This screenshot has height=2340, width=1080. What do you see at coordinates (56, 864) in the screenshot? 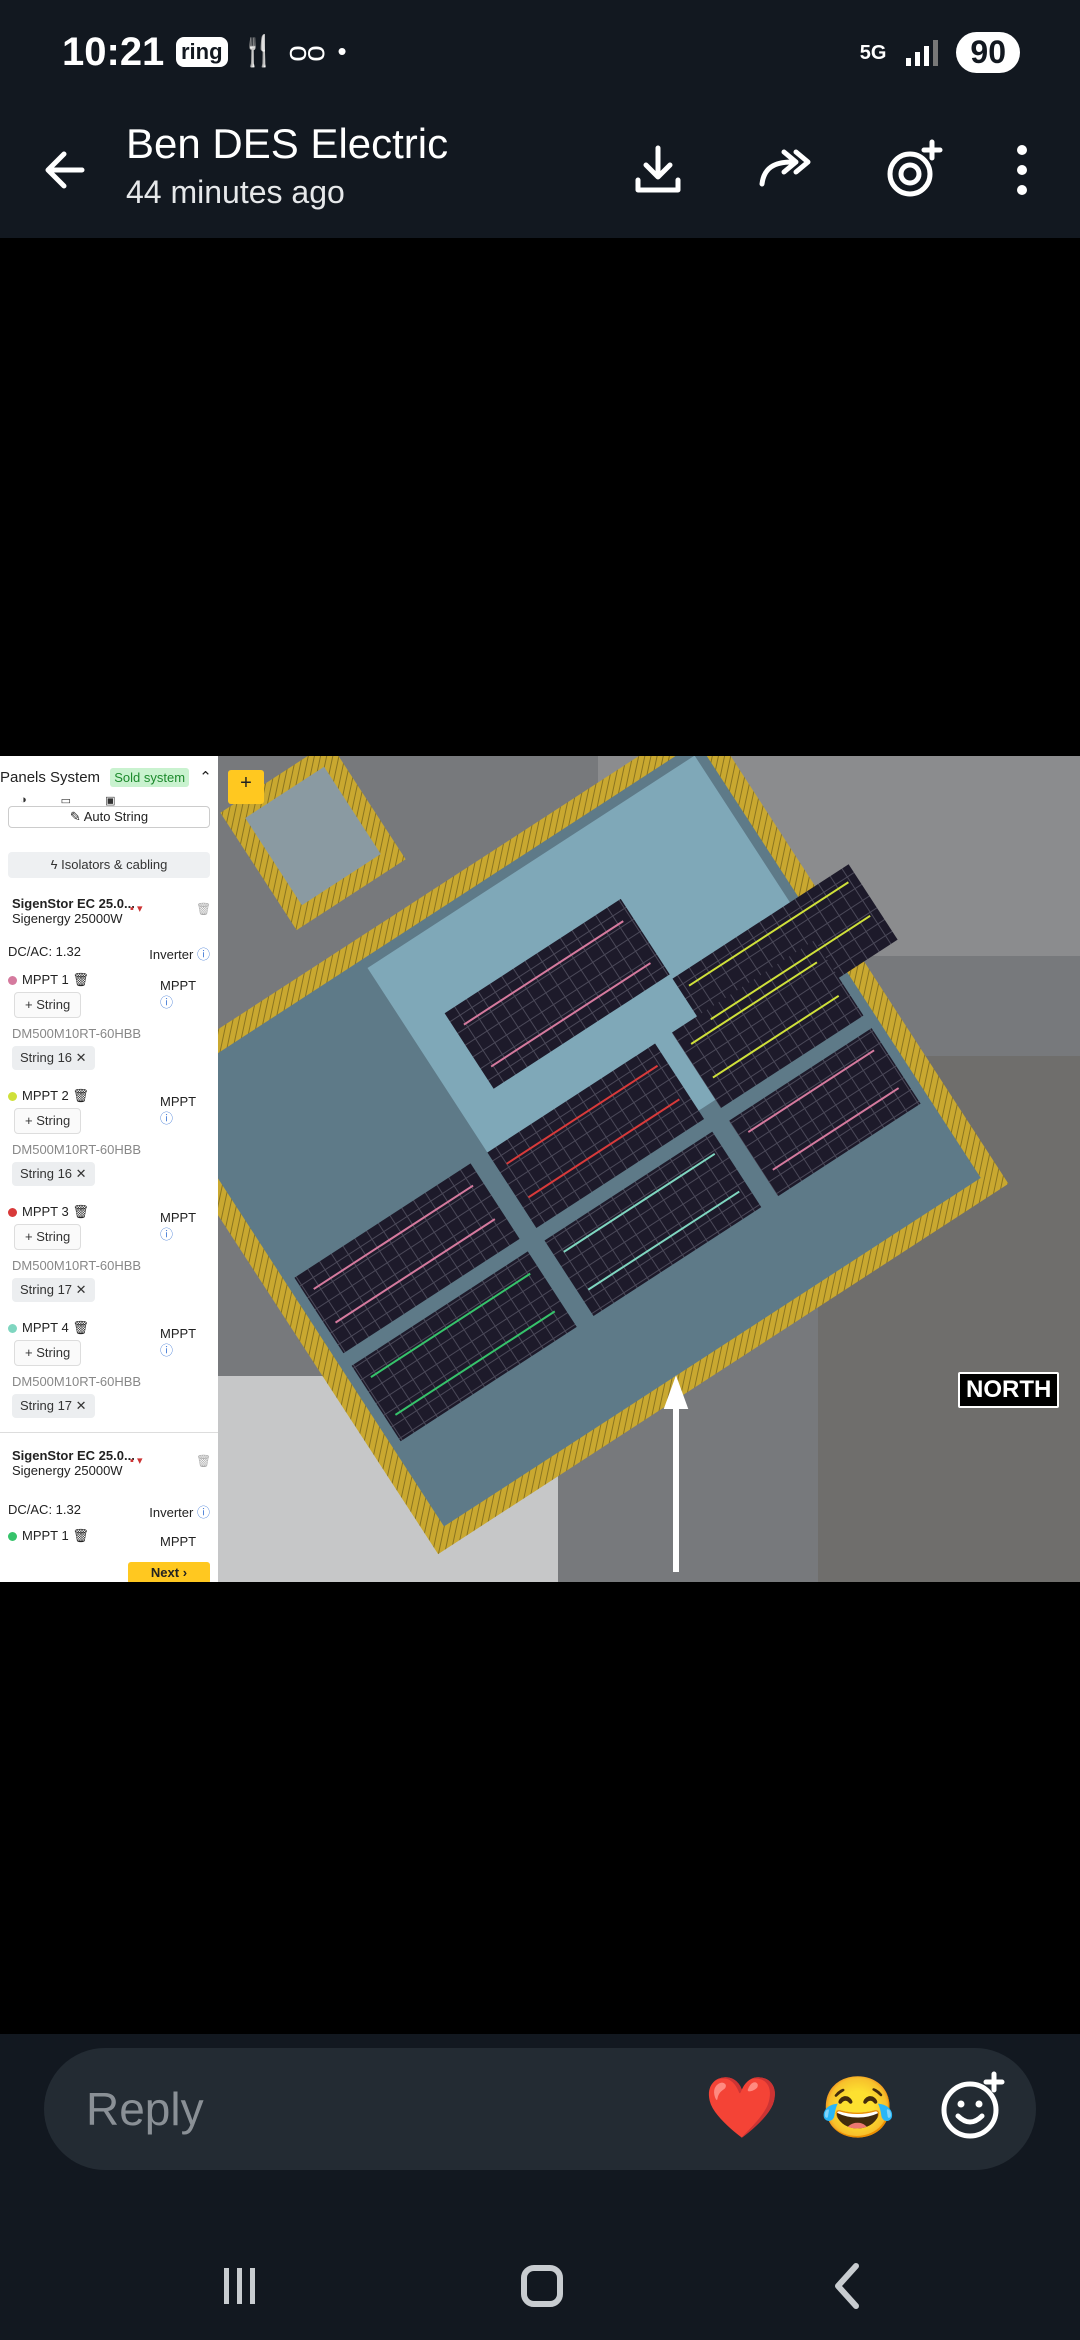
I see `lightning-icon: ϟ` at bounding box center [56, 864].